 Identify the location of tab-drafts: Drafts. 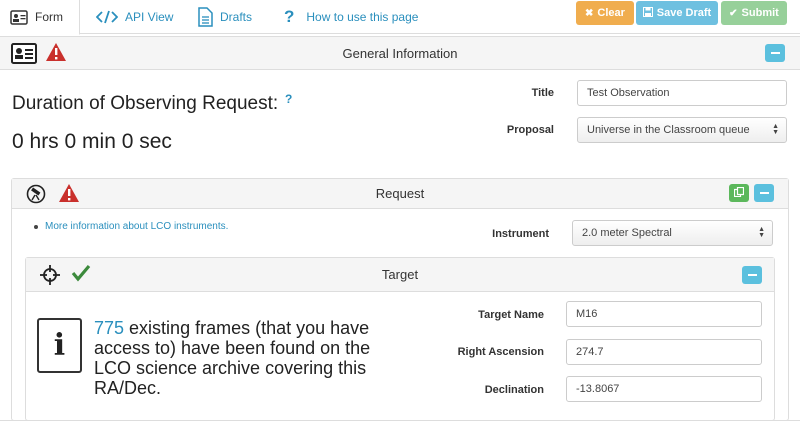
(224, 17).